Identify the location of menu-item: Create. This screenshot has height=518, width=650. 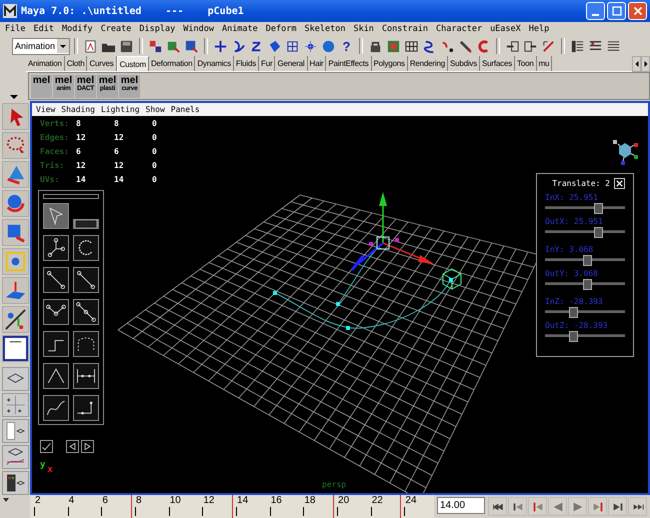
(116, 29).